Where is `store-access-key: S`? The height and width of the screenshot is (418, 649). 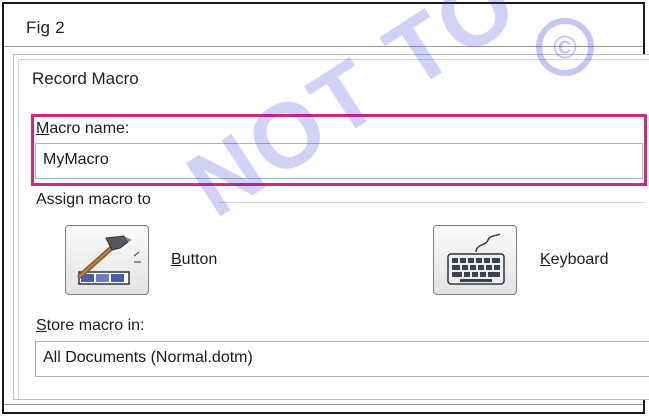 store-access-key: S is located at coordinates (41, 325).